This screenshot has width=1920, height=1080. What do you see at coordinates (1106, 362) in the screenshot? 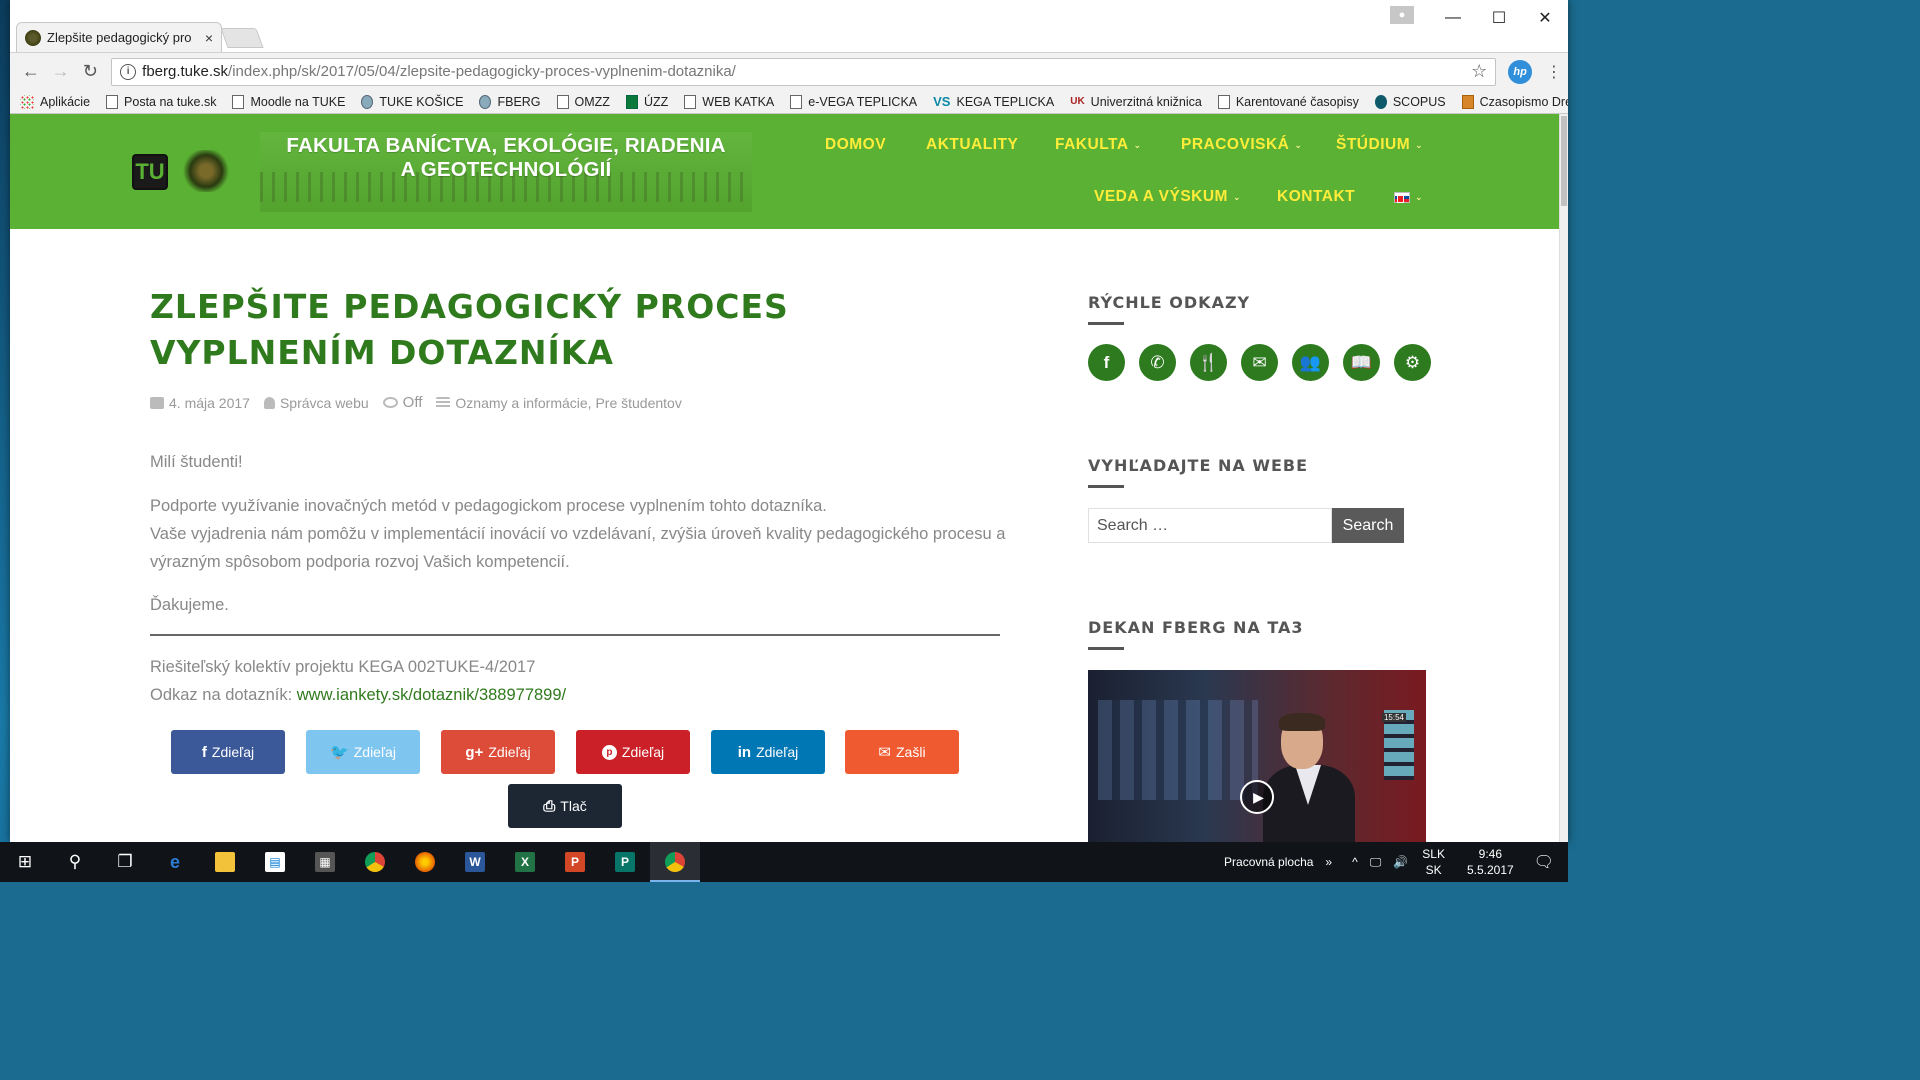
I see `quicklink-facebook: f` at bounding box center [1106, 362].